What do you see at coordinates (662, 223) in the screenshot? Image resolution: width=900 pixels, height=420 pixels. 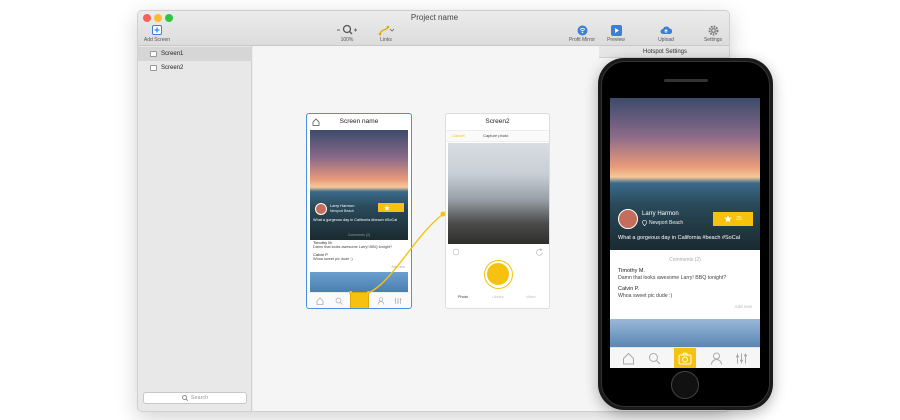 I see `phone-location: Newport Beach` at bounding box center [662, 223].